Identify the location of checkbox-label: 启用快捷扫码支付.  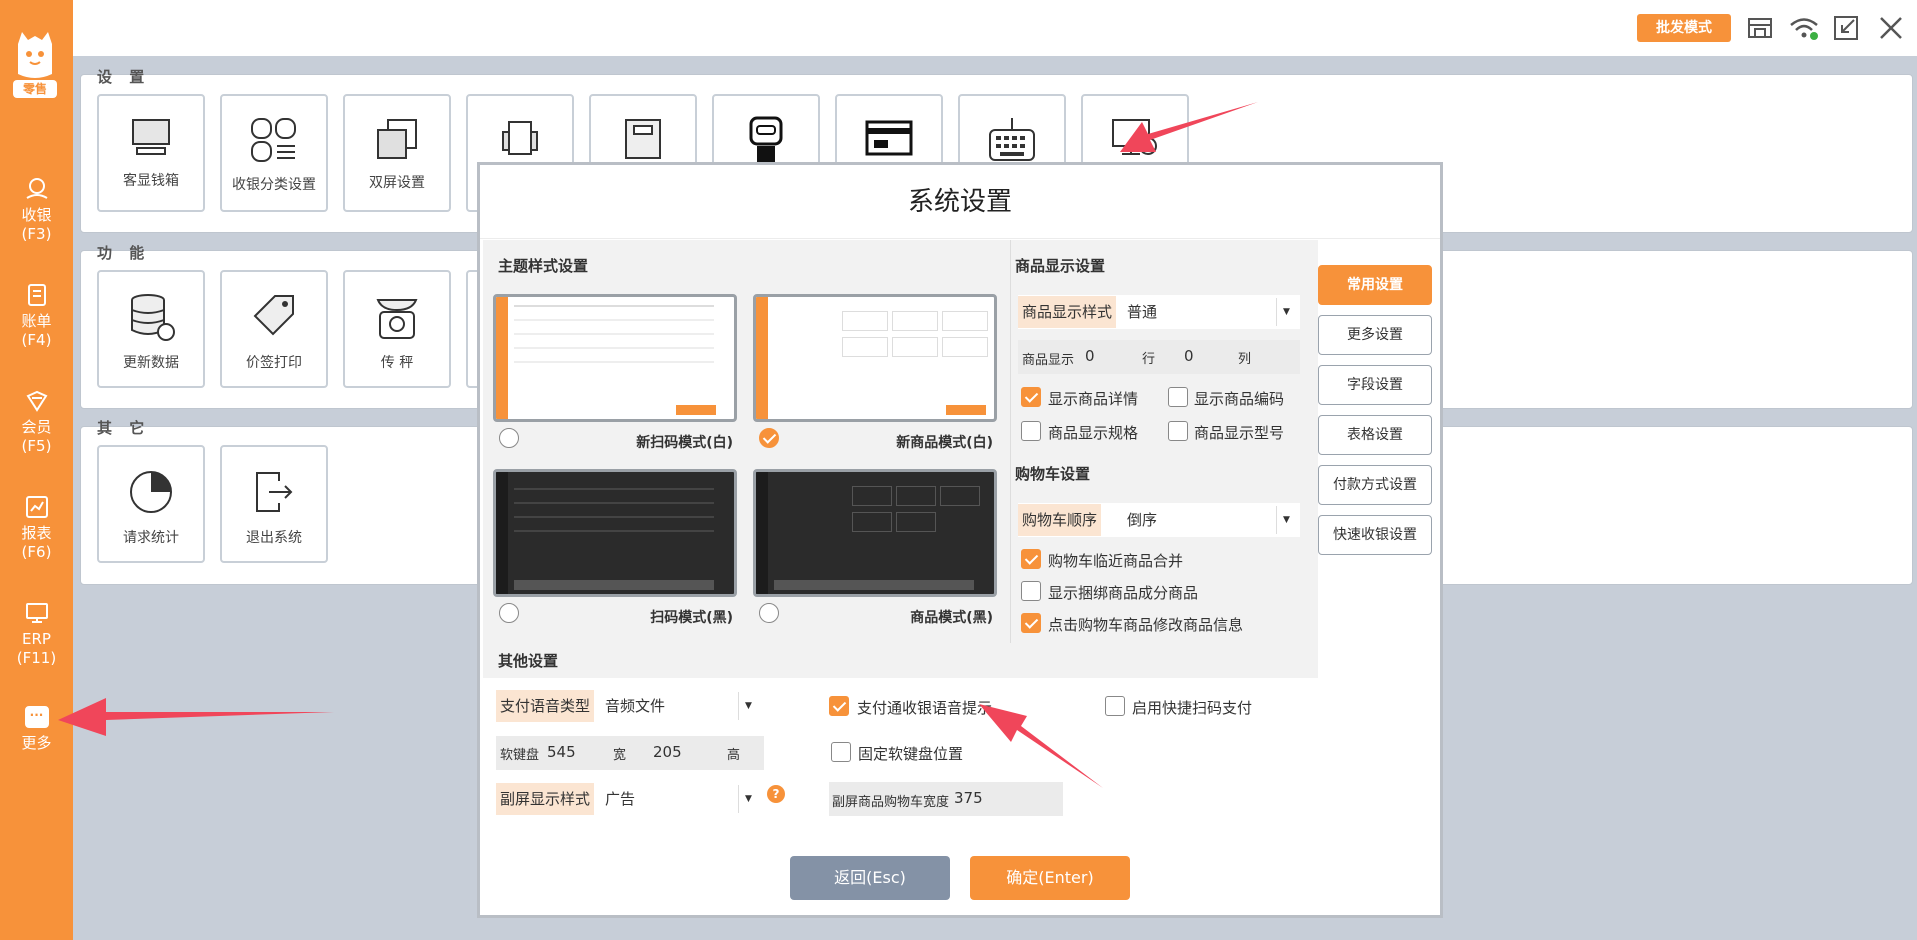
(1192, 708).